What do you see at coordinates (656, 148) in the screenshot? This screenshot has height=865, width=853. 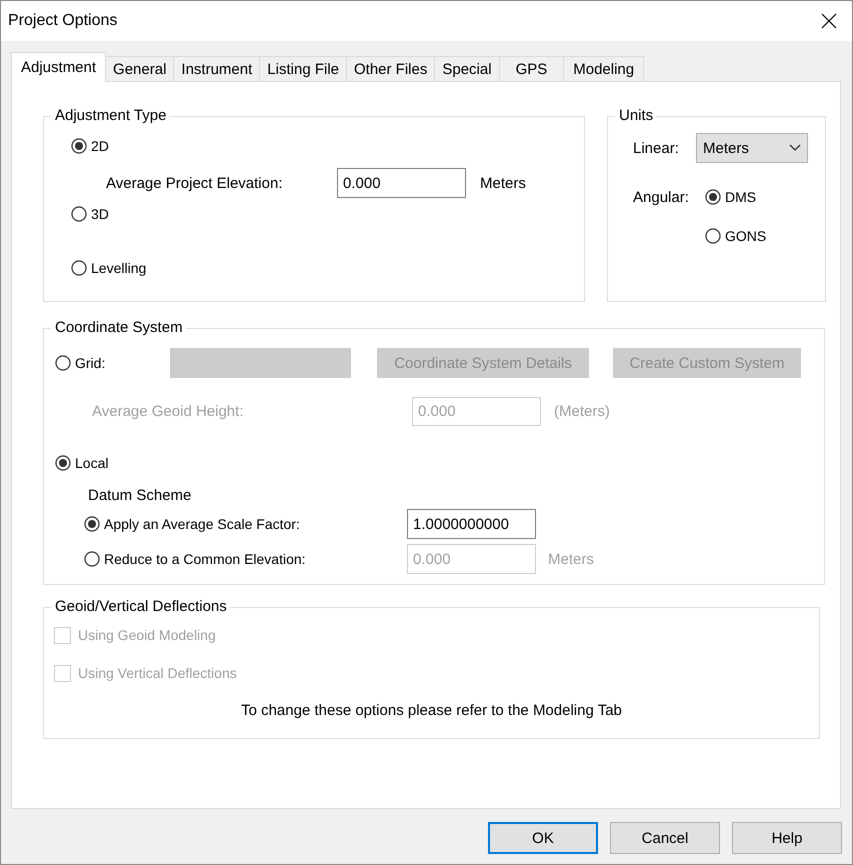 I see `field-label: Linear:` at bounding box center [656, 148].